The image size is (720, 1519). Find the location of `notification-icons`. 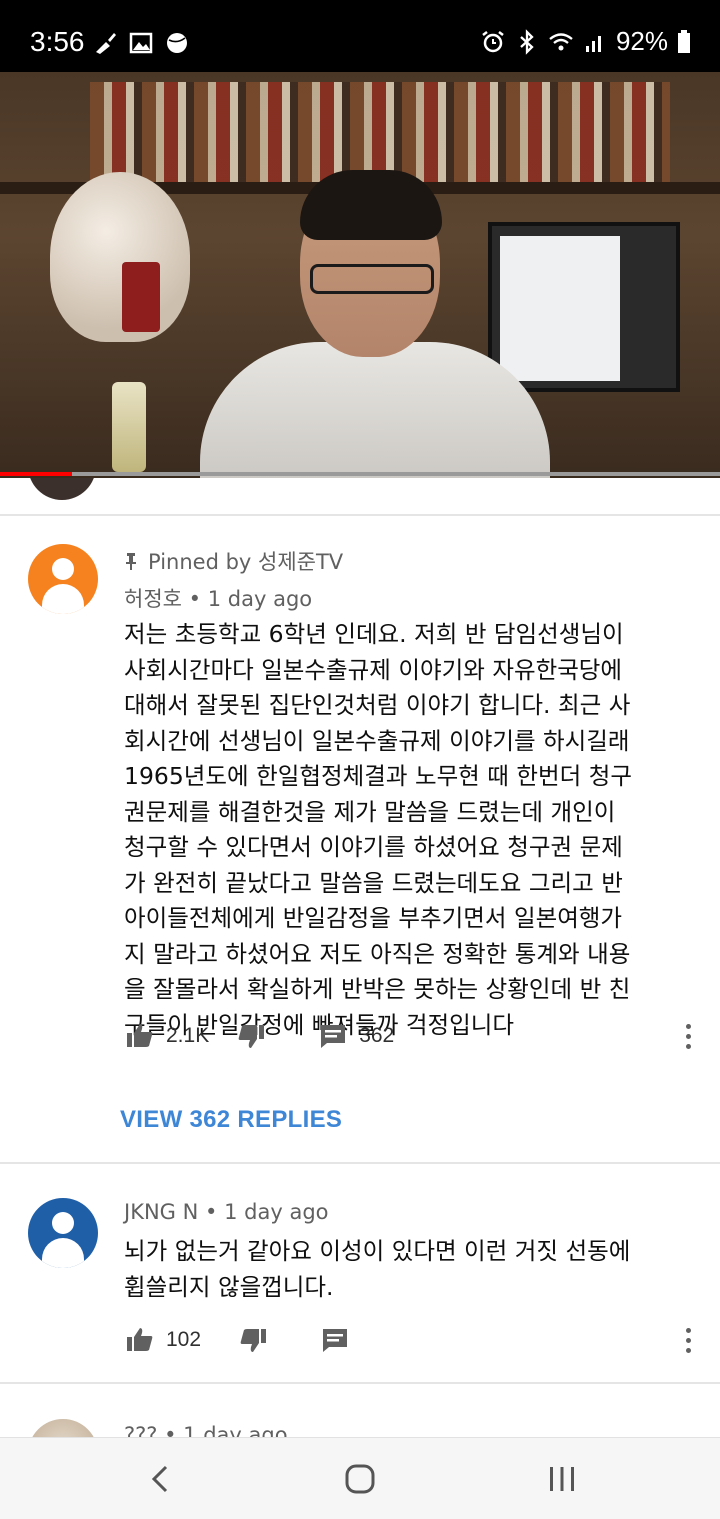

notification-icons is located at coordinates (141, 43).